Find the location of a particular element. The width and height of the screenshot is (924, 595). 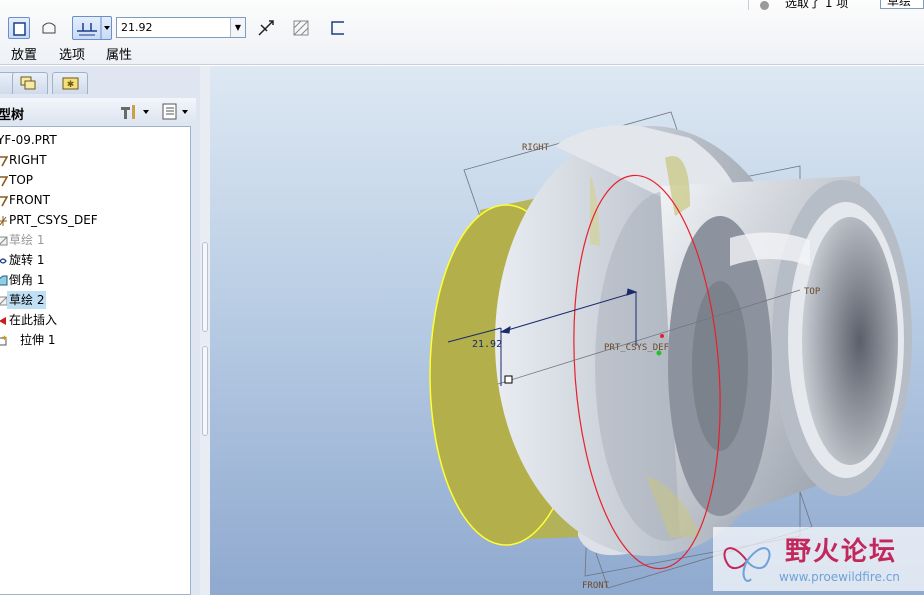

insert-here-icon is located at coordinates (4, 320).